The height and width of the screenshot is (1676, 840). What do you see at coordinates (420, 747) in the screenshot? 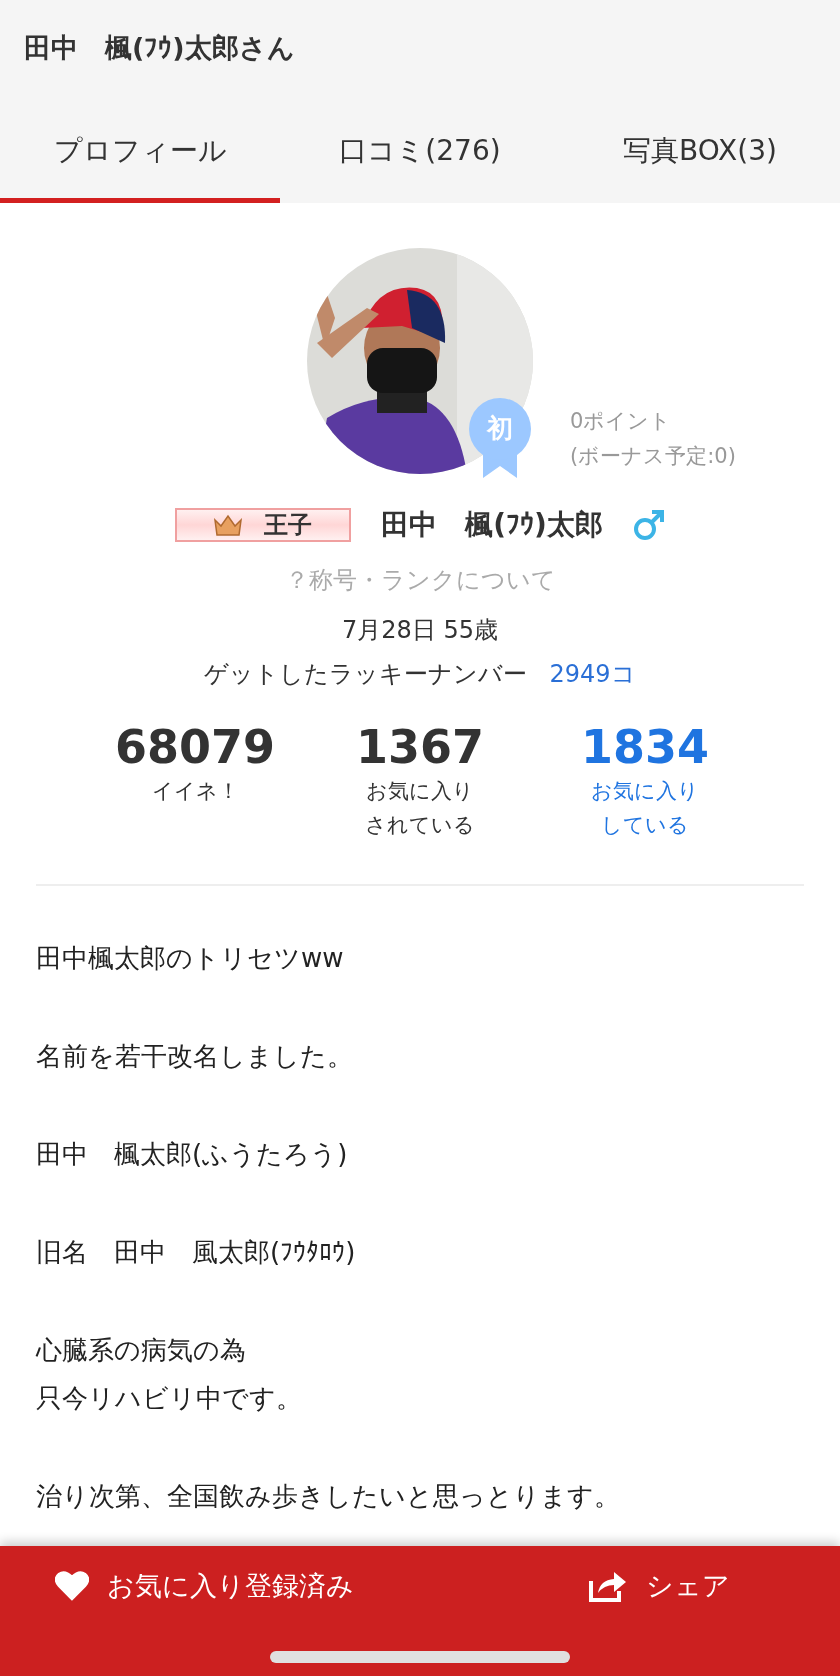
I see `stat-value: 1367` at bounding box center [420, 747].